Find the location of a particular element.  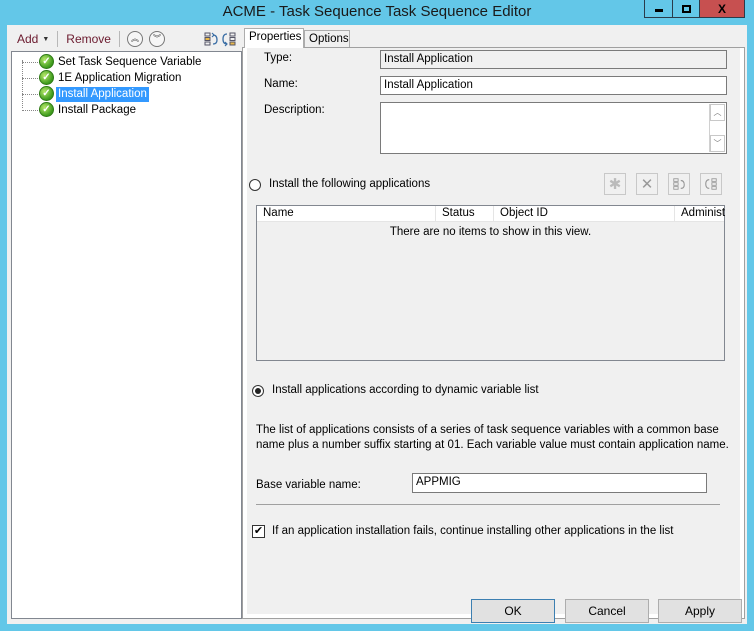

window-controls: X is located at coordinates (694, 9).